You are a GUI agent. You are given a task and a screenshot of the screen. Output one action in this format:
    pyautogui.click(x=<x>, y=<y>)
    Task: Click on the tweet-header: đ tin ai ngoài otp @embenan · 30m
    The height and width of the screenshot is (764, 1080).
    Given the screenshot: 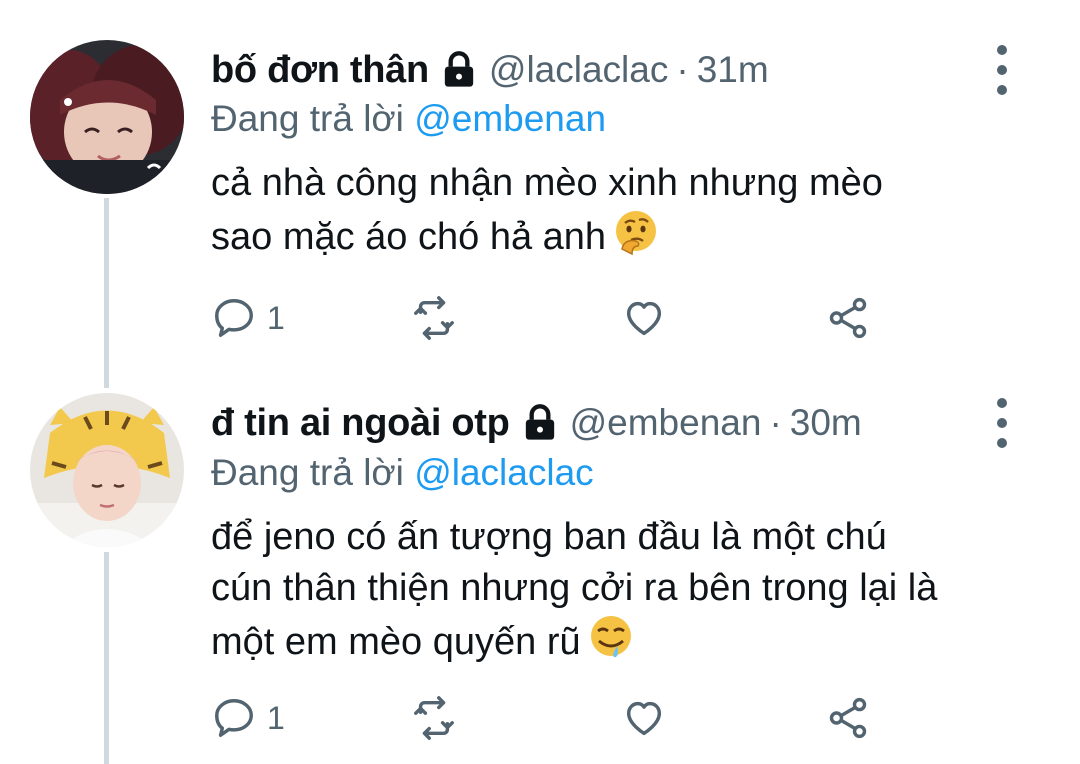 What is the action you would take?
    pyautogui.click(x=536, y=423)
    